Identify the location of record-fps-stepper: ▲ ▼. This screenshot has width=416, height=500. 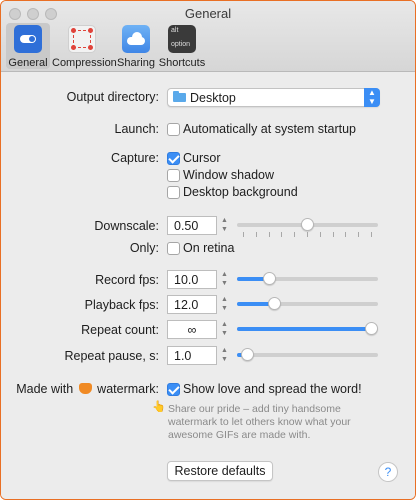
(224, 279).